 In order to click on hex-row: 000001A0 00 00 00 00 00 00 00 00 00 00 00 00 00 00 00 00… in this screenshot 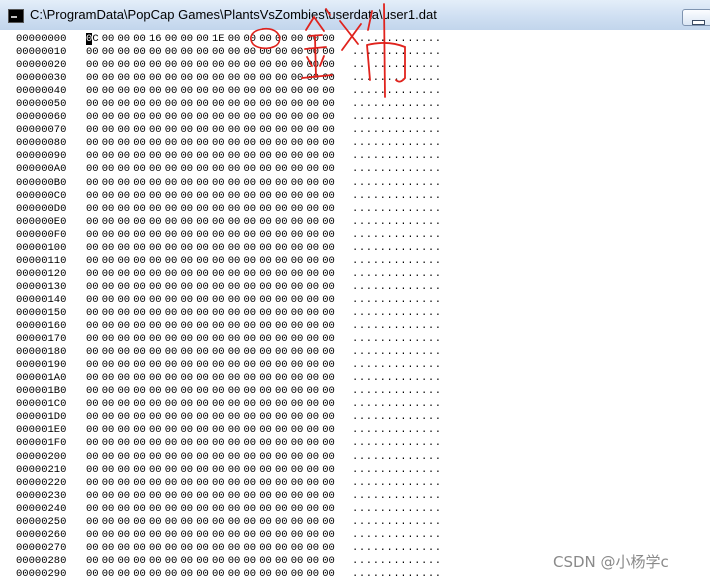, I will do `click(229, 378)`.